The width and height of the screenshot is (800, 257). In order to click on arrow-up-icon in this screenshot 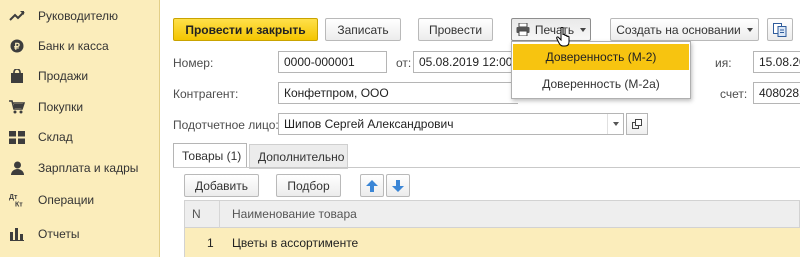, I will do `click(372, 185)`.